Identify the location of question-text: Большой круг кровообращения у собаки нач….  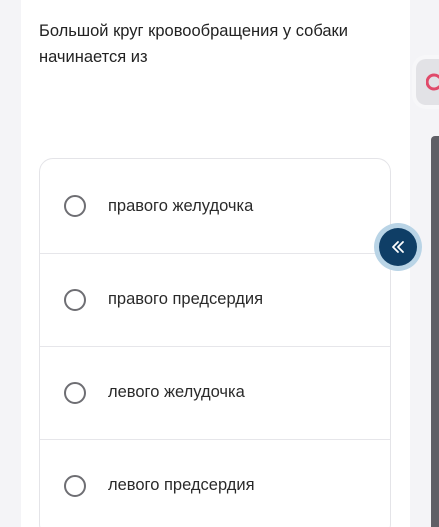
(193, 44).